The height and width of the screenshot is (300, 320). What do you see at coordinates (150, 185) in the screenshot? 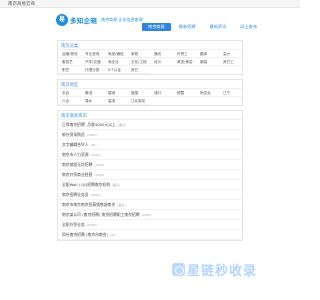
I see `list-item: 全职Wall / QQ招聘南京机构 (面议)` at bounding box center [150, 185].